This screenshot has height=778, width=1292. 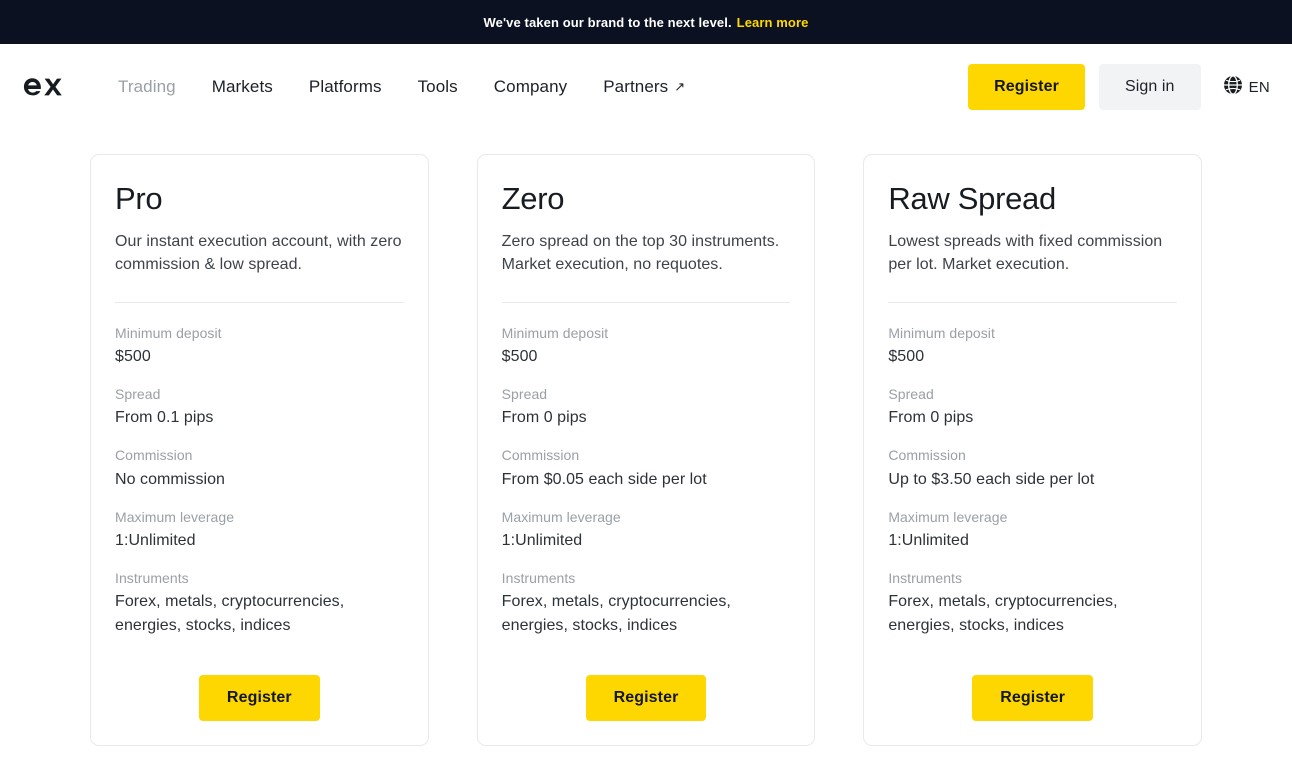 I want to click on card-title: Zero, so click(x=533, y=198).